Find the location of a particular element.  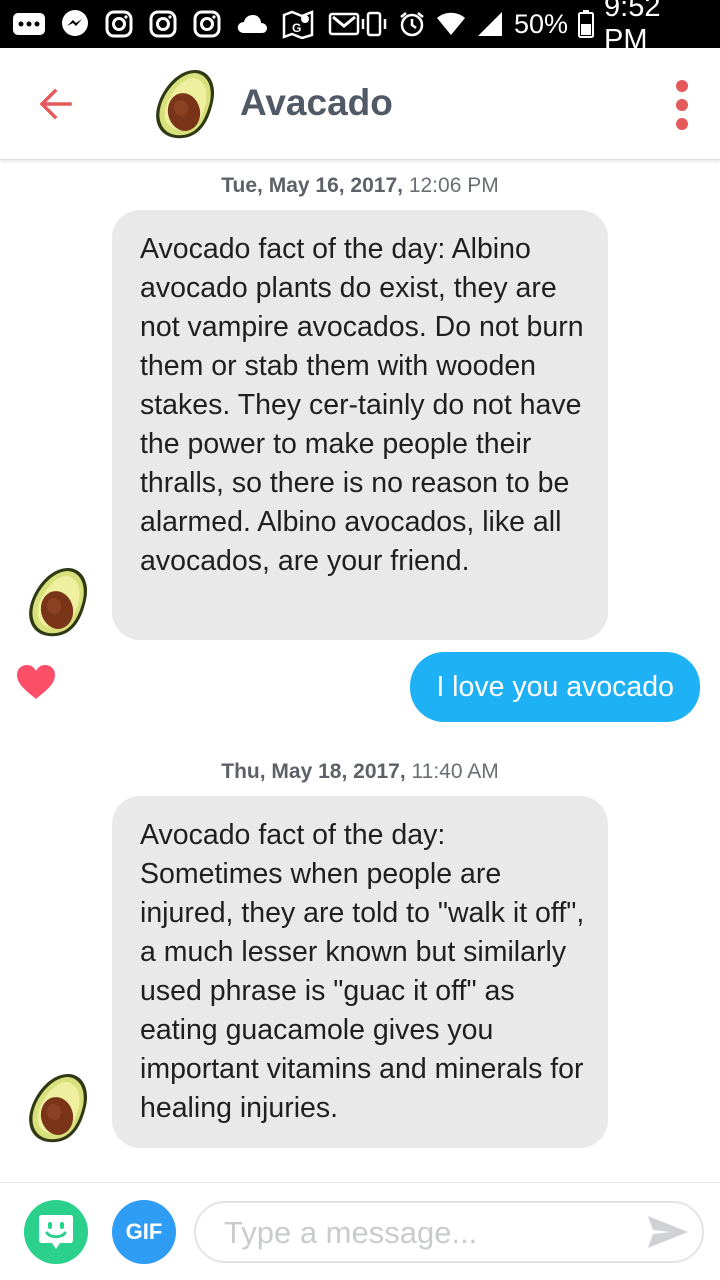

maps-icon: G is located at coordinates (298, 24).